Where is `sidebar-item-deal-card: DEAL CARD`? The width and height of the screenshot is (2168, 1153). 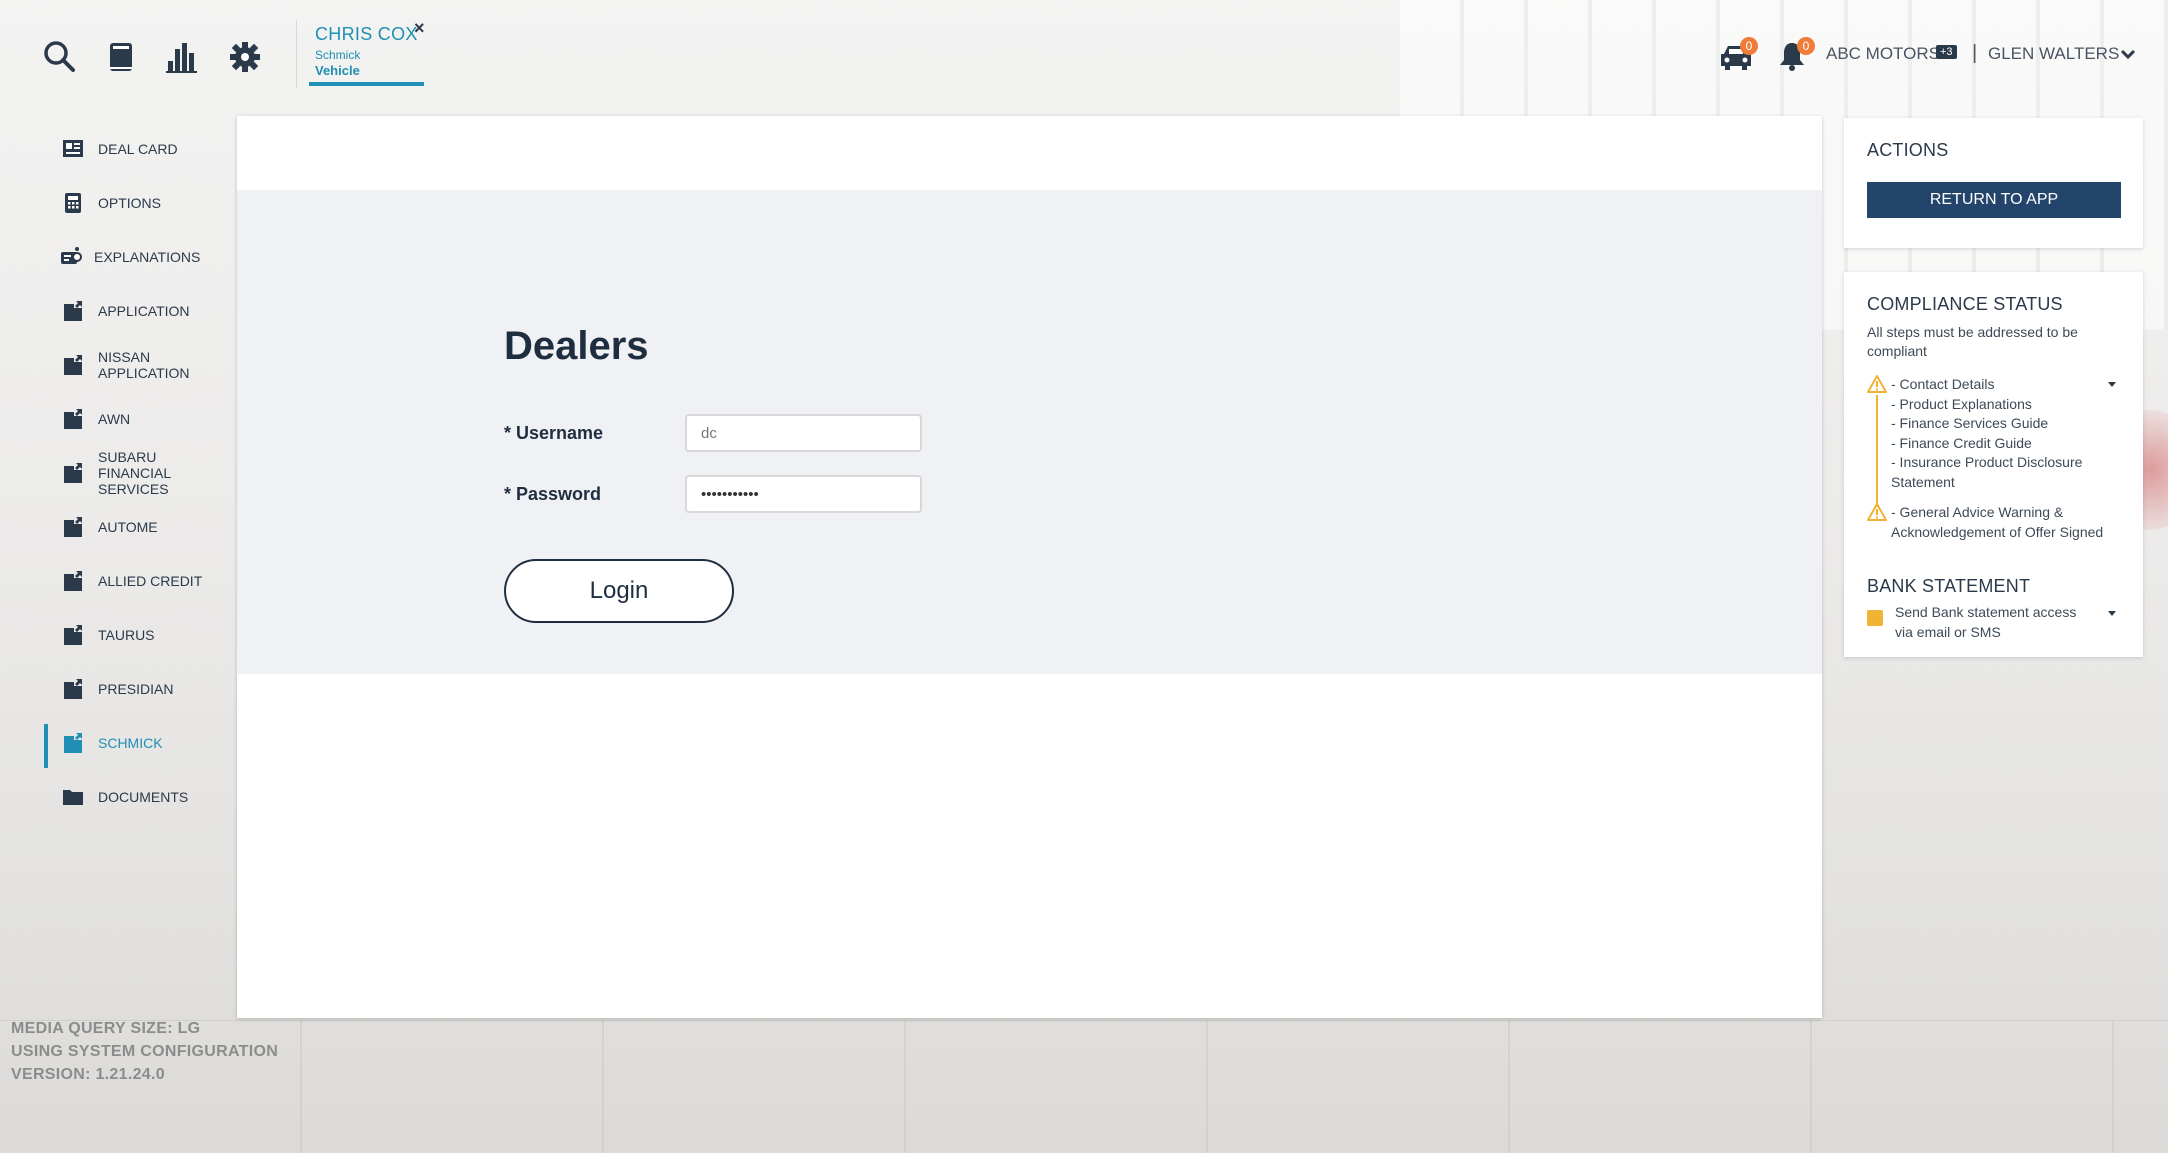 sidebar-item-deal-card: DEAL CARD is located at coordinates (139, 149).